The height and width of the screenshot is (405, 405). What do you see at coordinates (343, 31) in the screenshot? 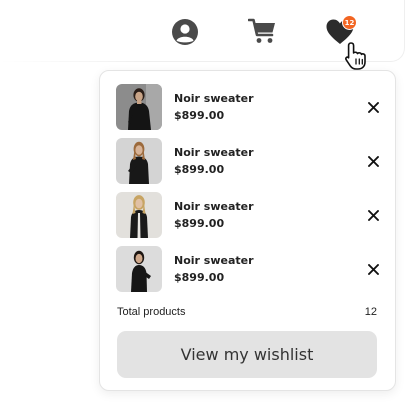
I see `wishlist-button: 12` at bounding box center [343, 31].